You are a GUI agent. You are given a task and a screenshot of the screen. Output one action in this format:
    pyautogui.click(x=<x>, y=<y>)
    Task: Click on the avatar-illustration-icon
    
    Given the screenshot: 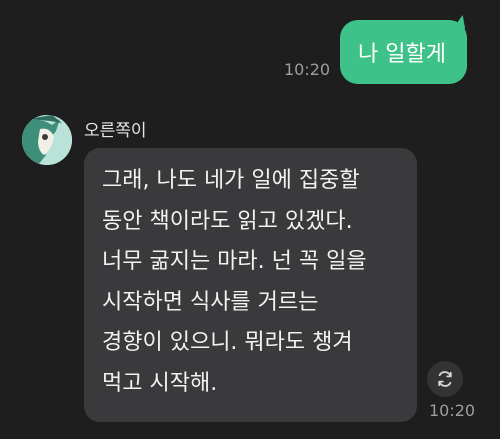 What is the action you would take?
    pyautogui.click(x=47, y=140)
    